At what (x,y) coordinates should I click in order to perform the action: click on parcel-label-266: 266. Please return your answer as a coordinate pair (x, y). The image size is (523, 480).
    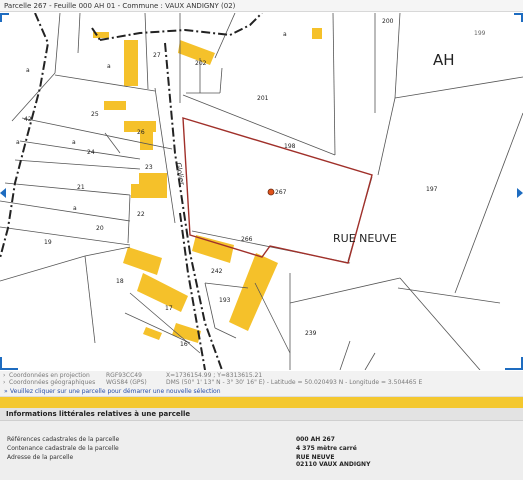
    Looking at the image, I should click on (247, 239).